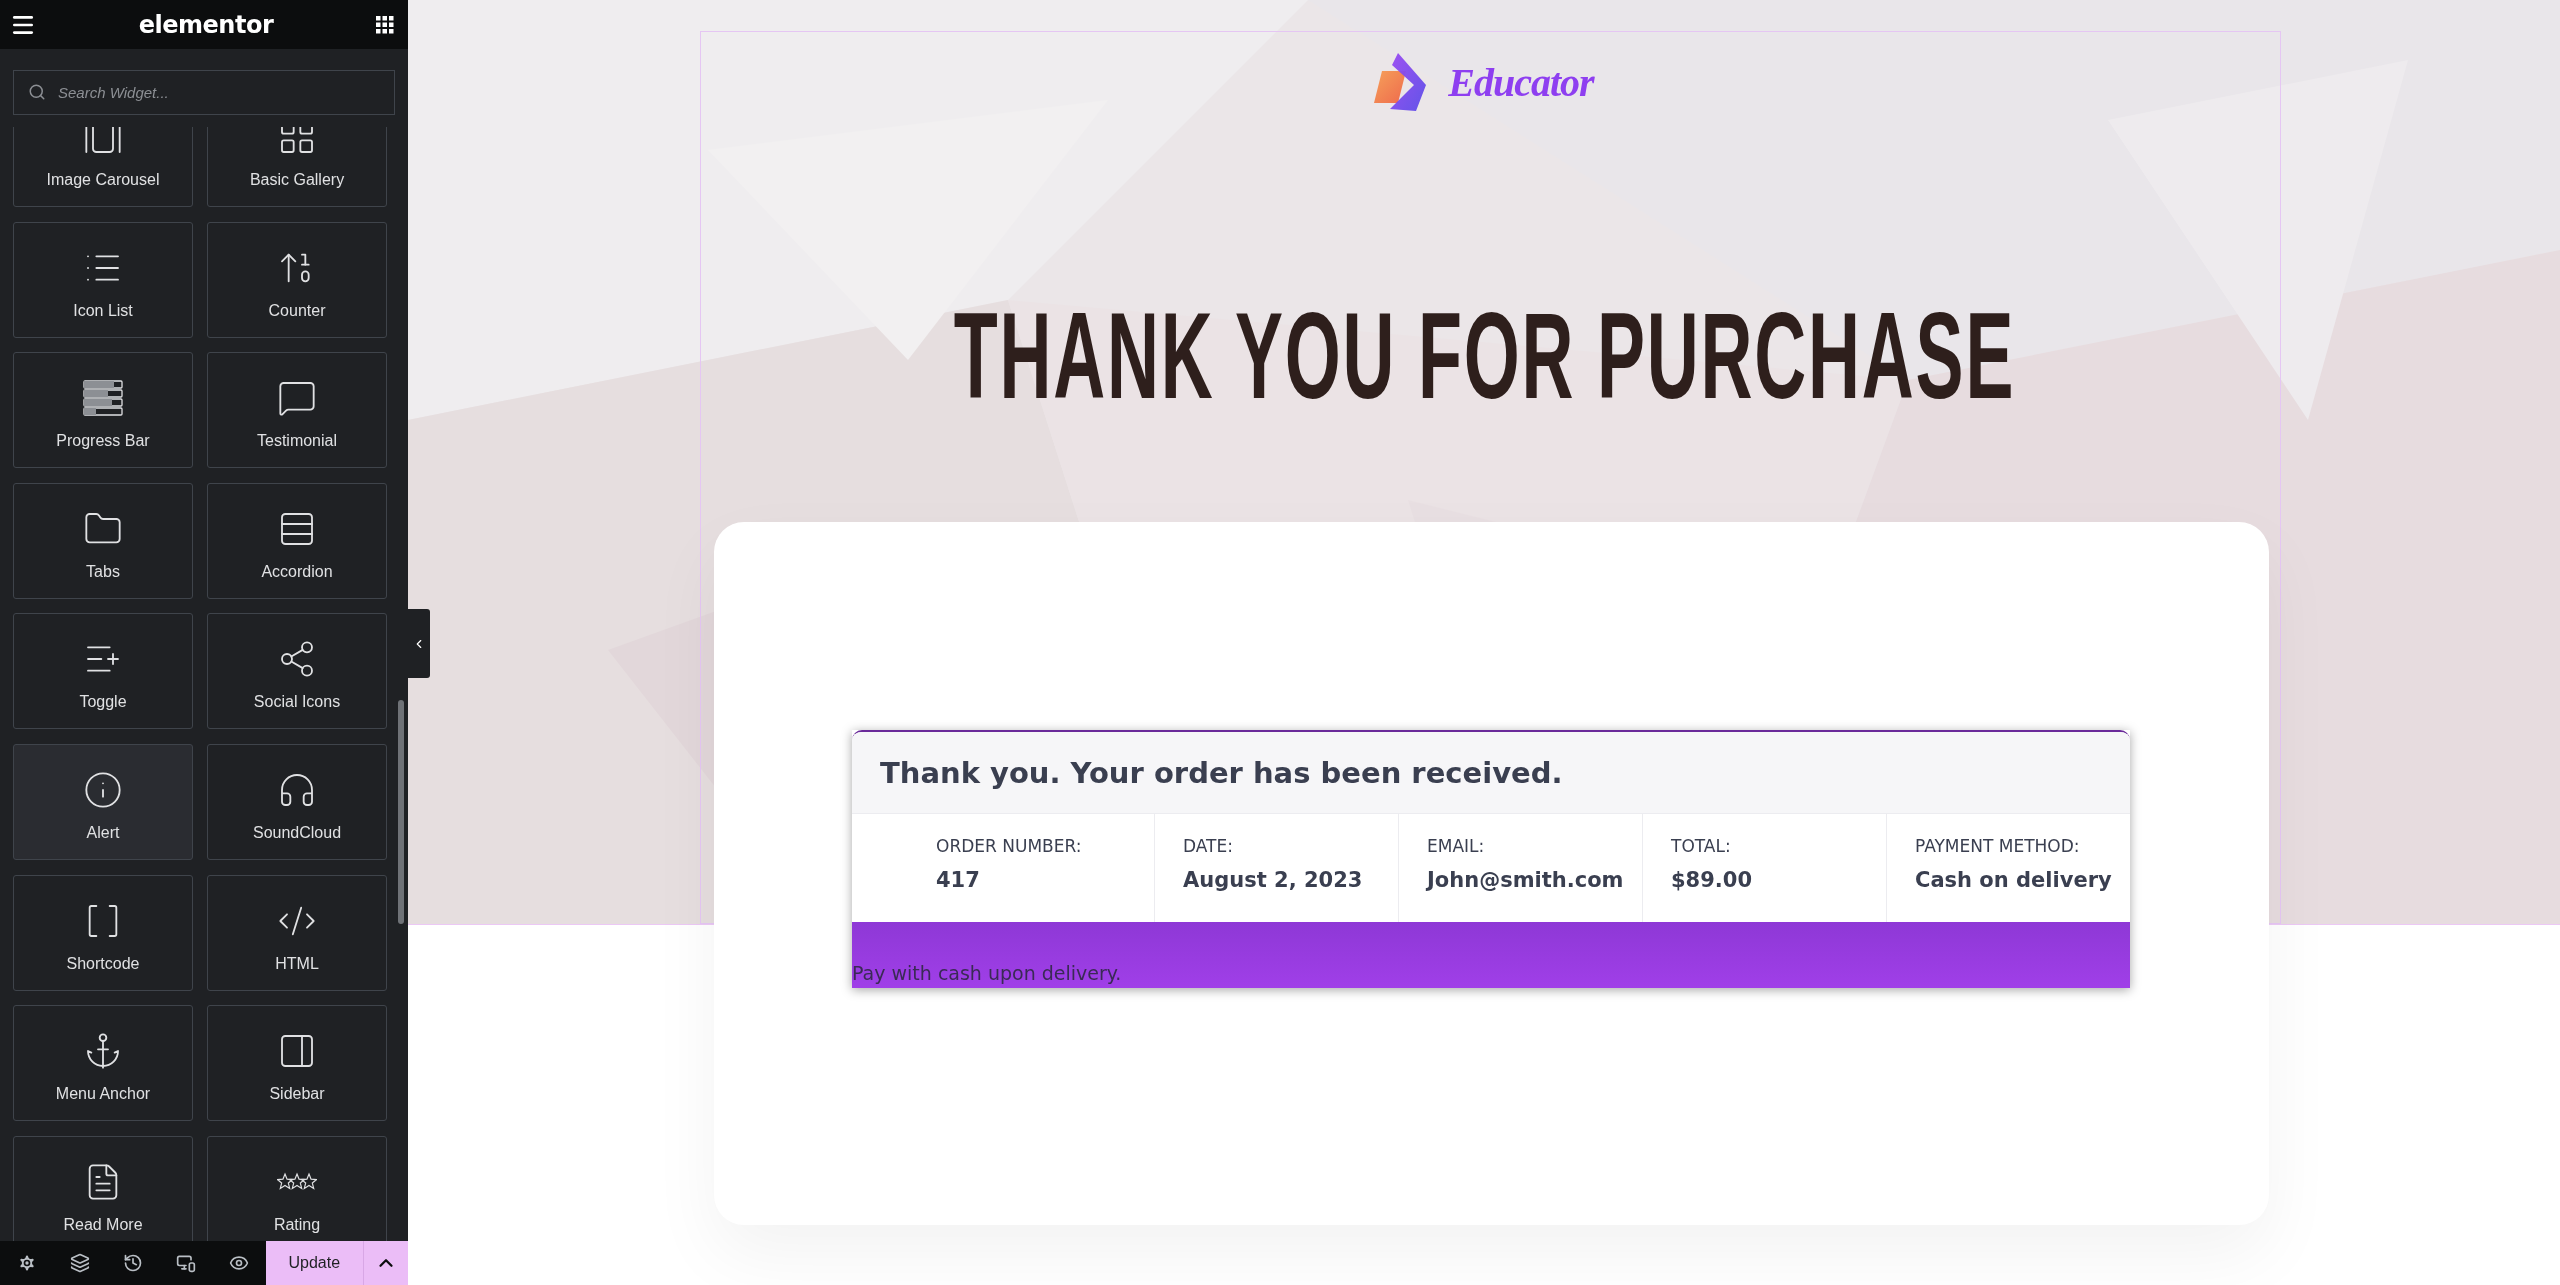  Describe the element at coordinates (958, 880) in the screenshot. I see `detail-value: 417` at that location.